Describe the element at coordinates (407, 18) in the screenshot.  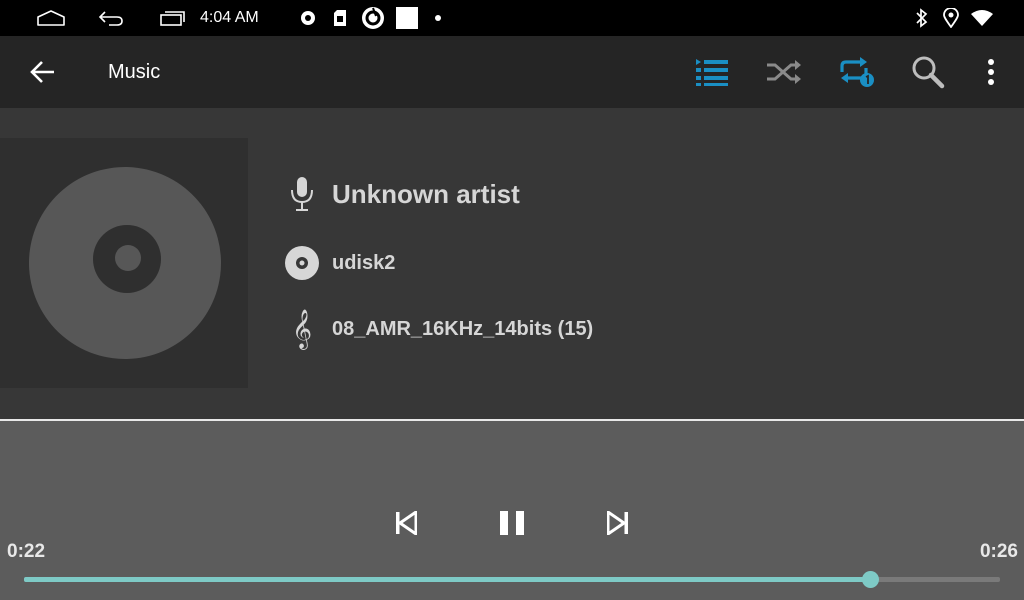
I see `notification-square-icon` at that location.